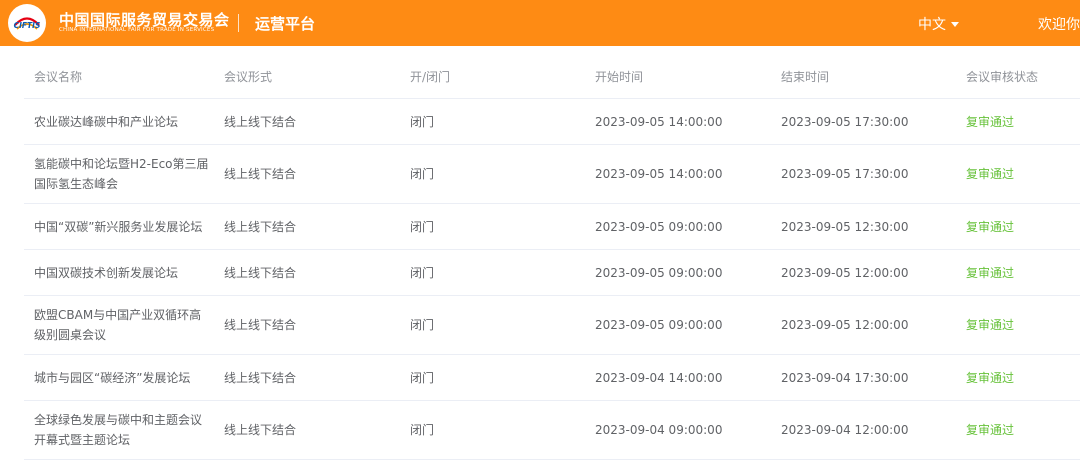 This screenshot has height=460, width=1080. I want to click on column-header-start: 开始时间, so click(680, 77).